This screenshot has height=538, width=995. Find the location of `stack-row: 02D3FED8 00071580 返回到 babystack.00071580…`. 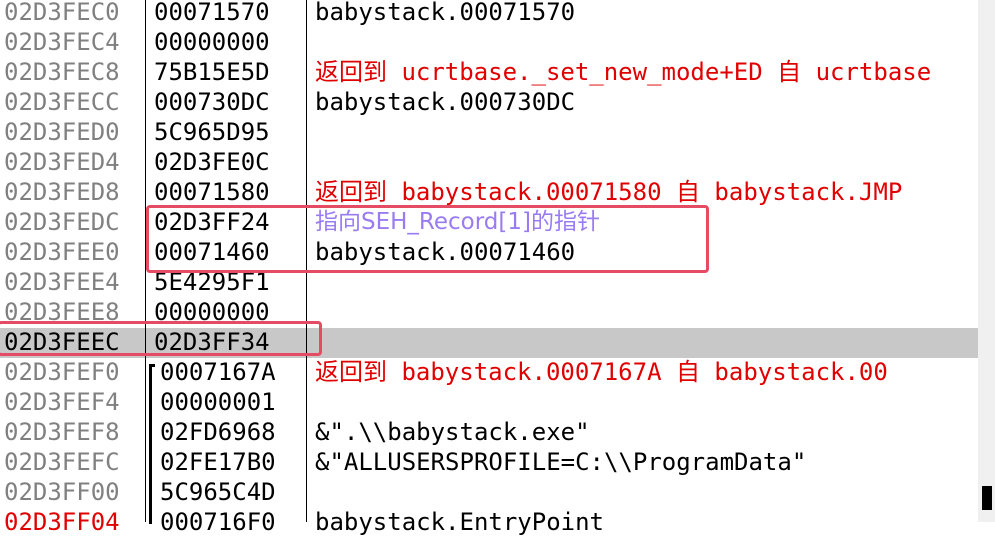

stack-row: 02D3FED8 00071580 返回到 babystack.00071580… is located at coordinates (489, 193).